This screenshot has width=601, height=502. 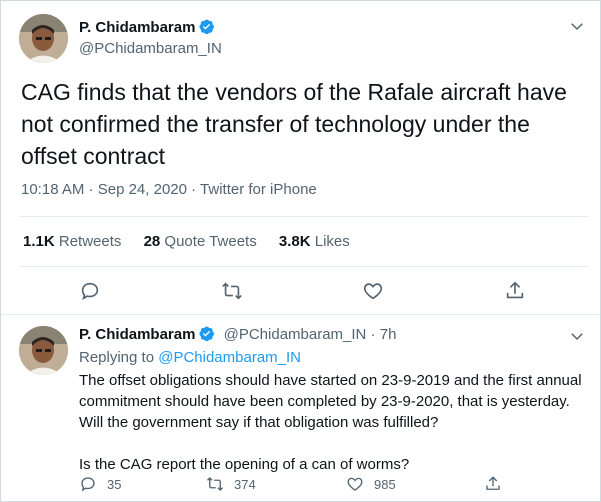 What do you see at coordinates (117, 357) in the screenshot?
I see `replying-prefix: Replying to` at bounding box center [117, 357].